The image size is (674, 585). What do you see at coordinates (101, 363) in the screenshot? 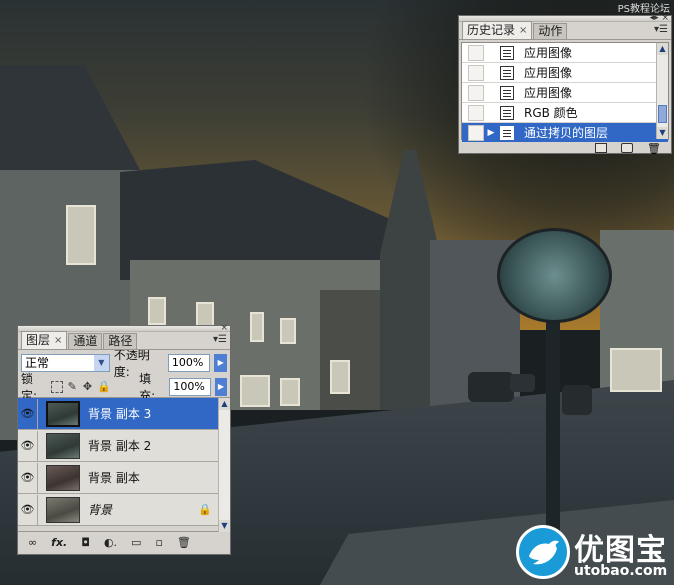
I see `chevron-down-icon: ▼` at bounding box center [101, 363].